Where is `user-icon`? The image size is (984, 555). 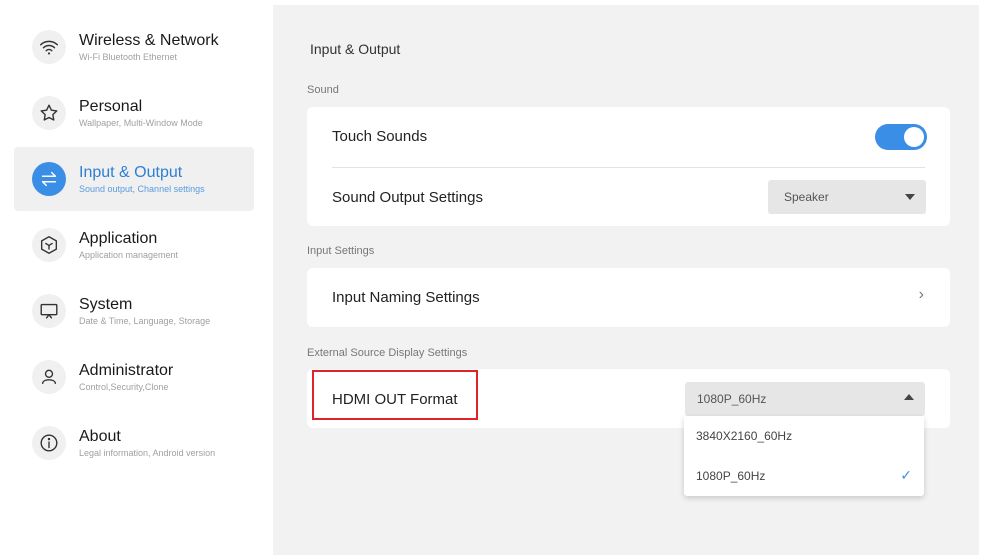
user-icon is located at coordinates (49, 377).